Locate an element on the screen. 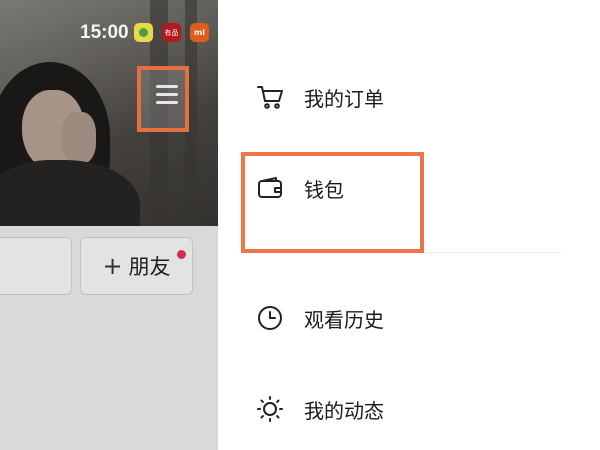 The width and height of the screenshot is (600, 450). hamburger-icon is located at coordinates (167, 95).